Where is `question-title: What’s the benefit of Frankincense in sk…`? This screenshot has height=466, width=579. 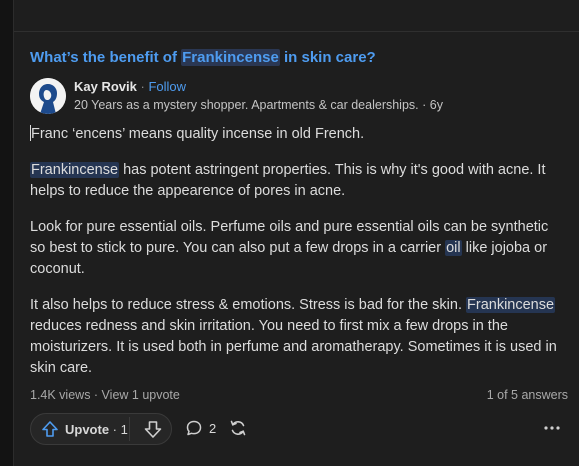 question-title: What’s the benefit of Frankincense in sk… is located at coordinates (203, 57).